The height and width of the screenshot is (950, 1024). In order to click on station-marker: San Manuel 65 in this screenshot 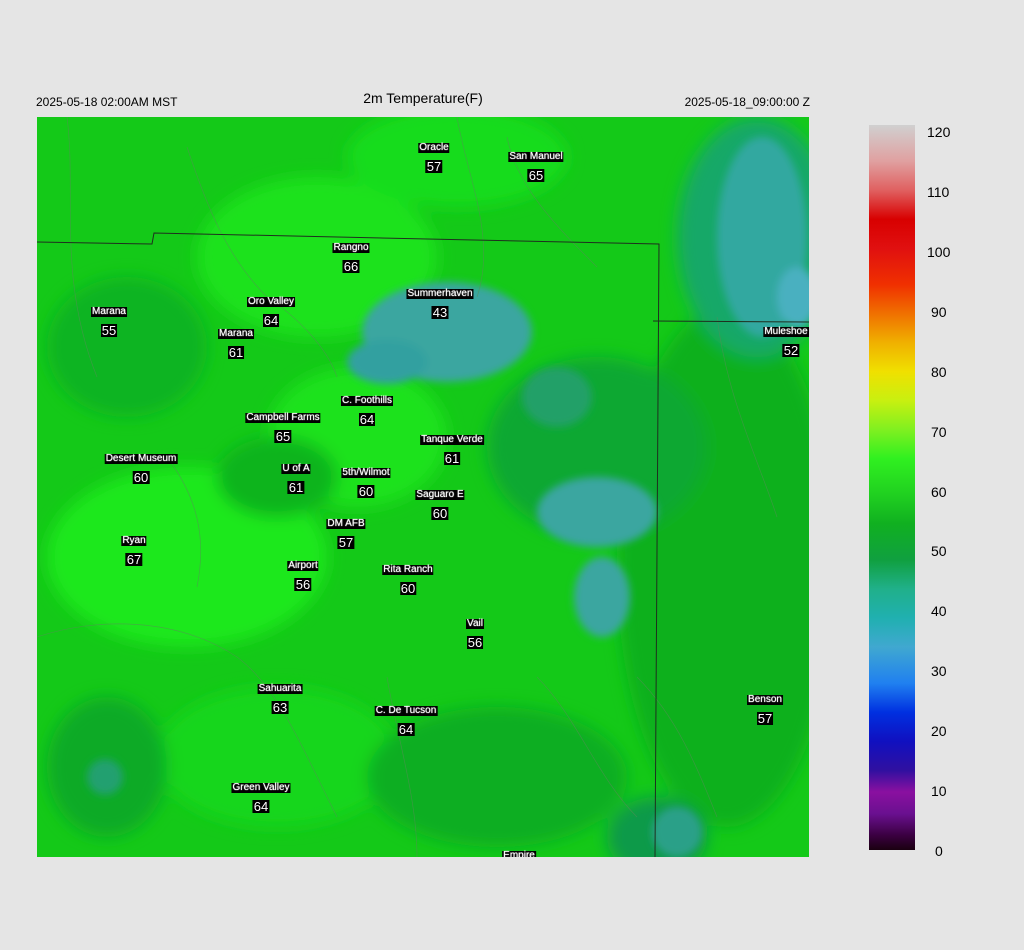, I will do `click(536, 165)`.